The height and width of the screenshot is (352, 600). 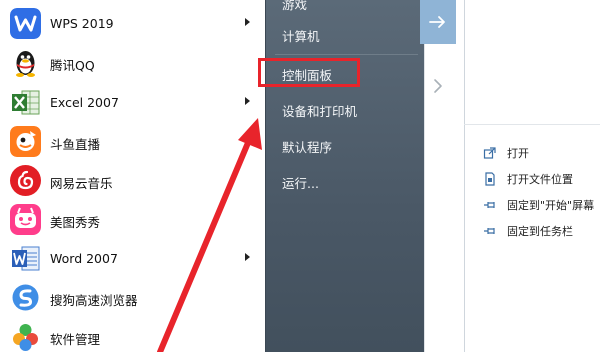 What do you see at coordinates (25, 62) in the screenshot?
I see `qq-penguin-icon` at bounding box center [25, 62].